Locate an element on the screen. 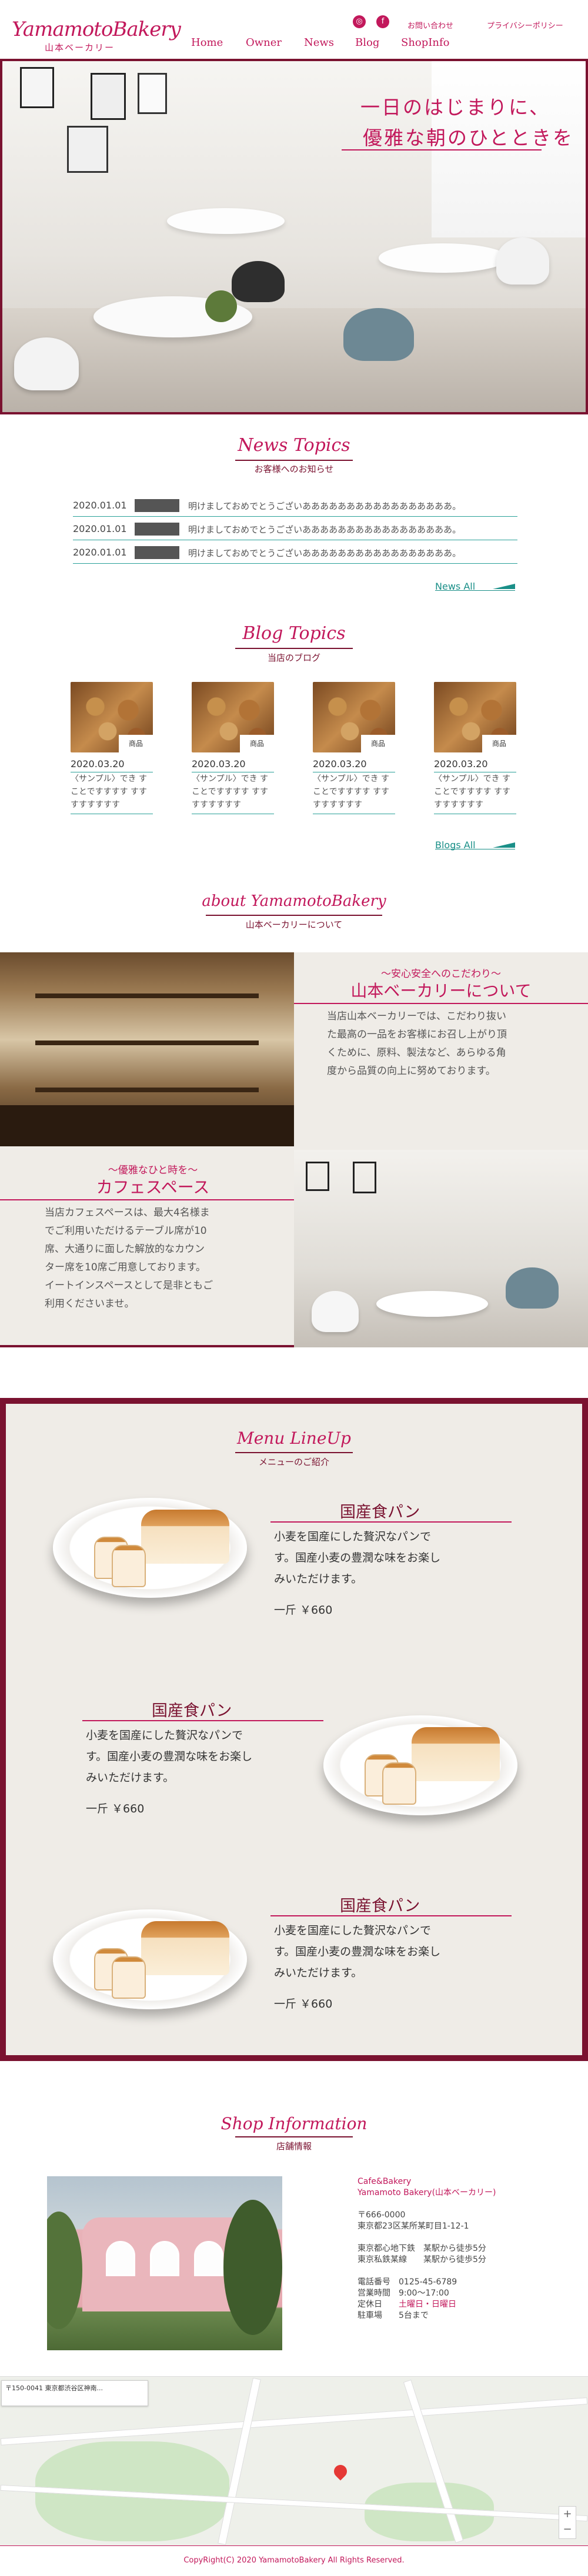 The image size is (588, 2576). nav-home: Home is located at coordinates (207, 42).